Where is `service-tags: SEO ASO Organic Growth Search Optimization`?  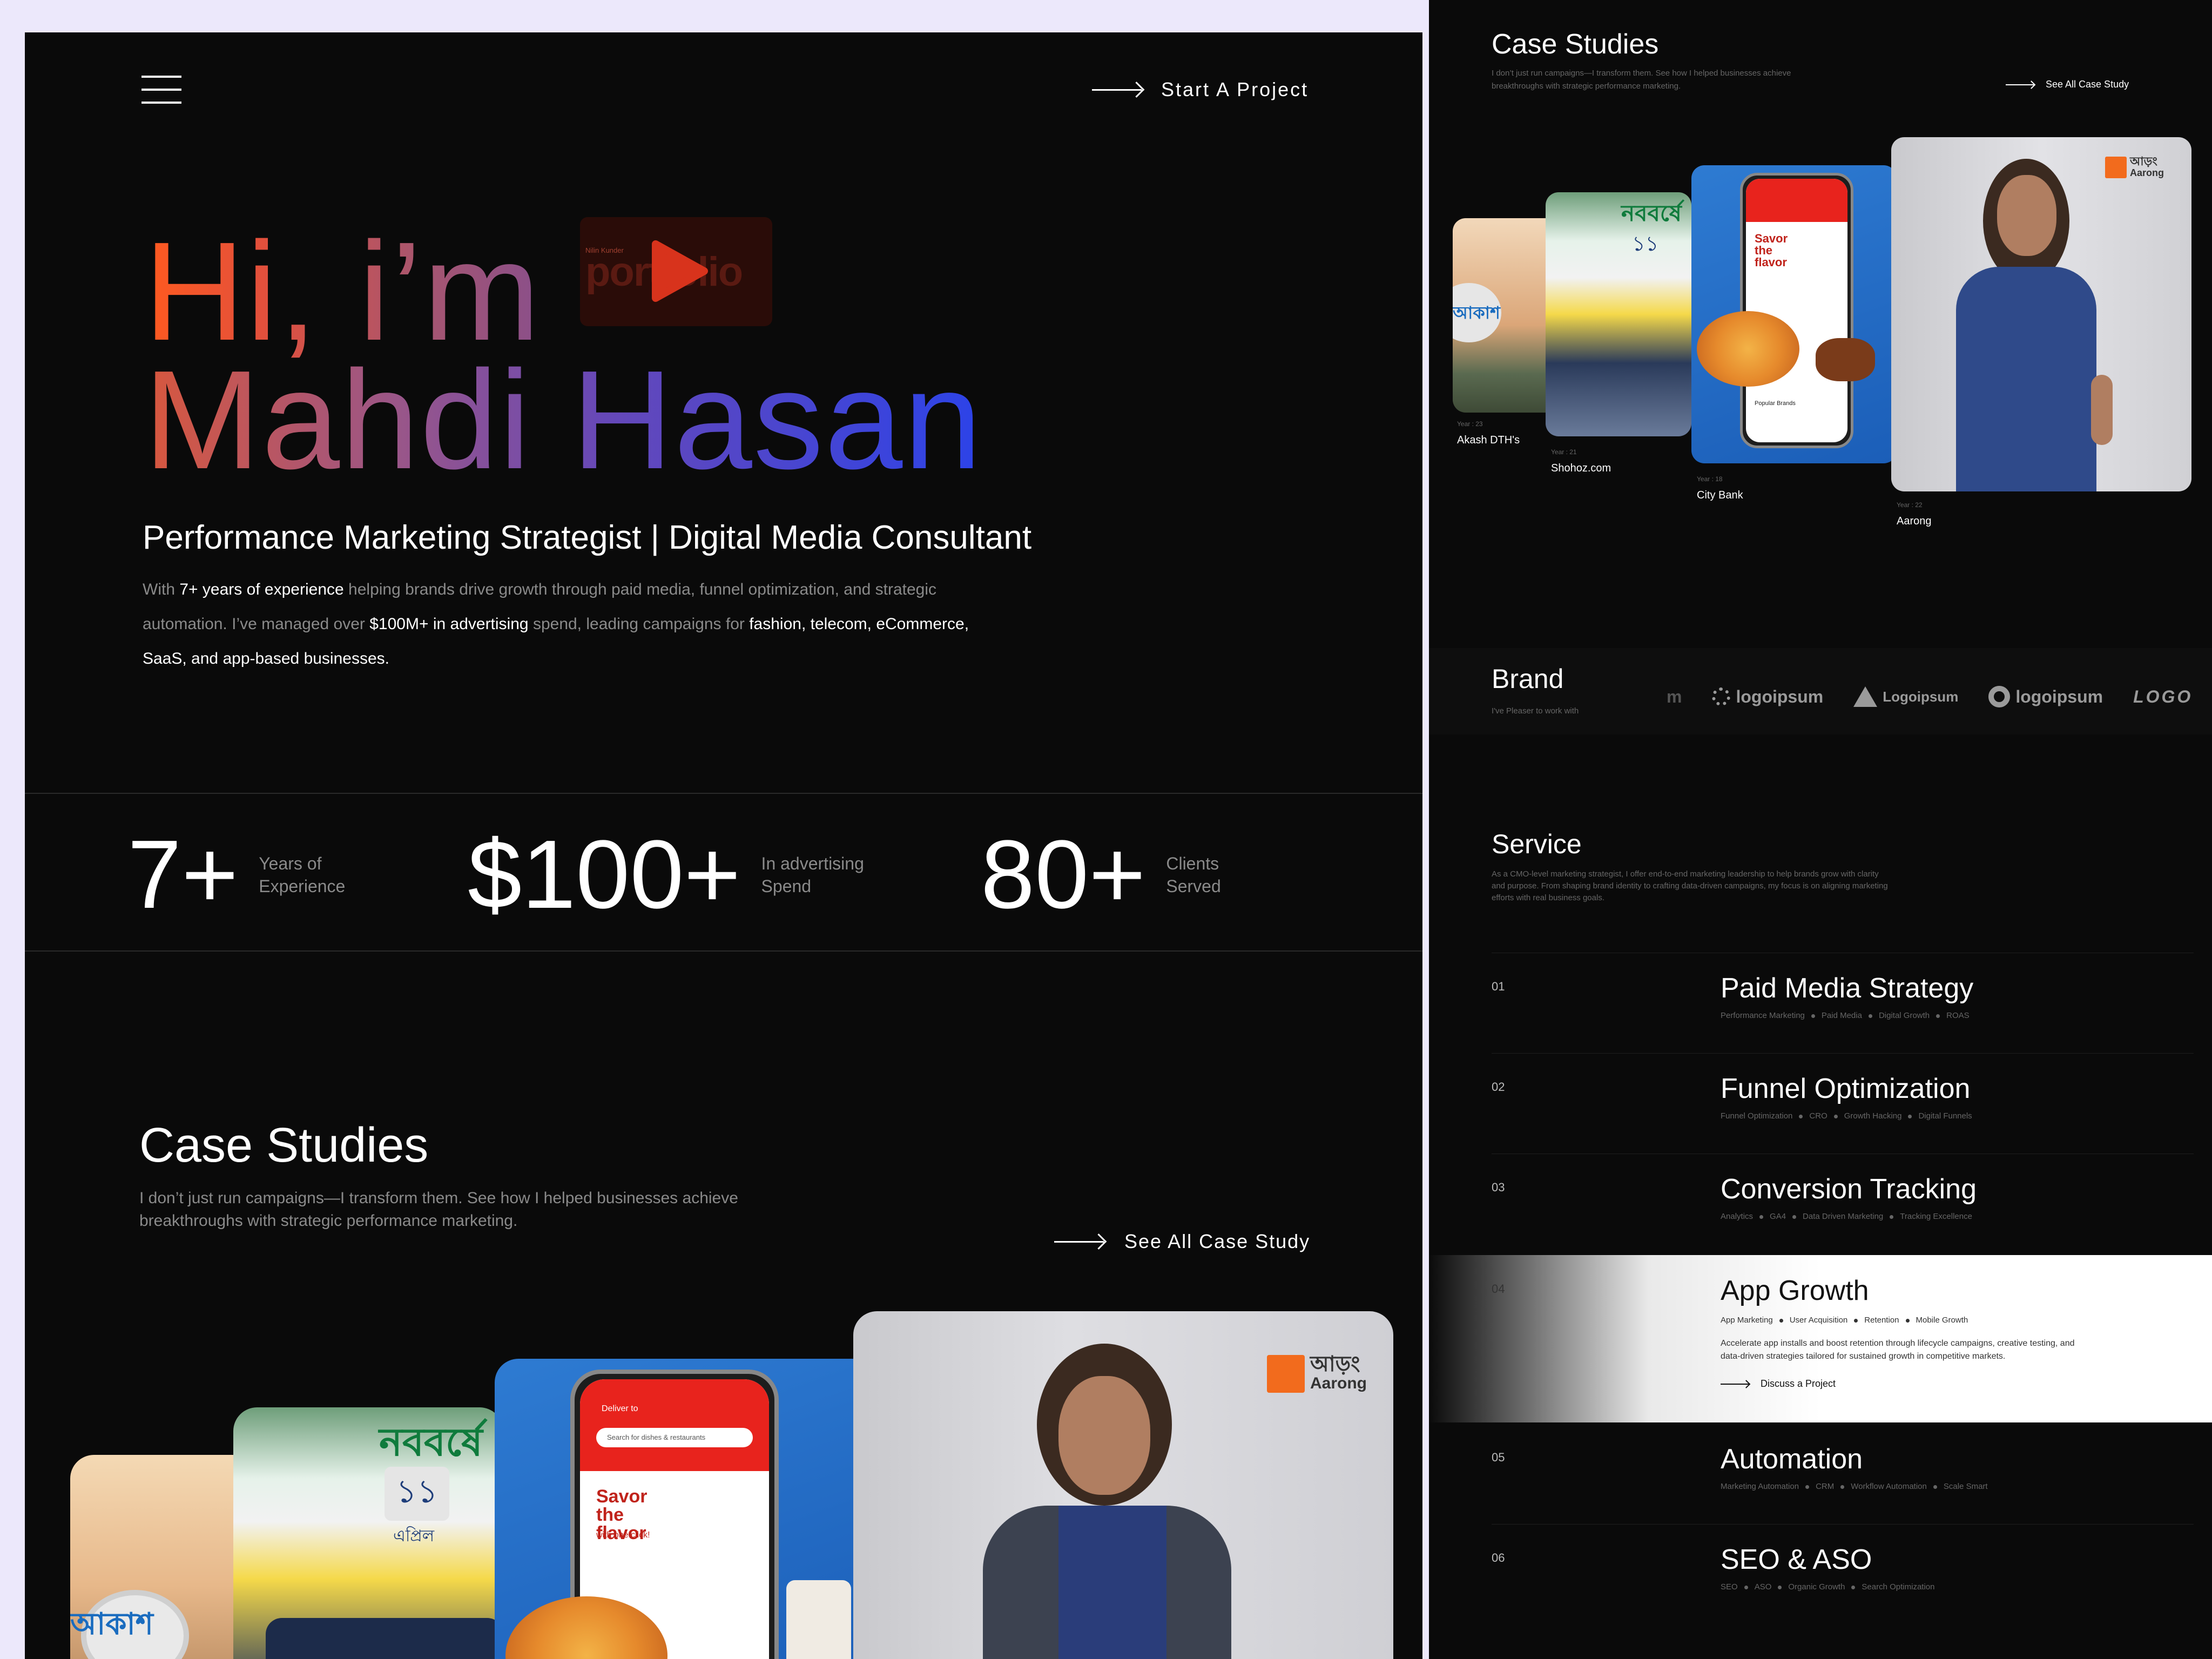 service-tags: SEO ASO Organic Growth Search Optimization is located at coordinates (1827, 1586).